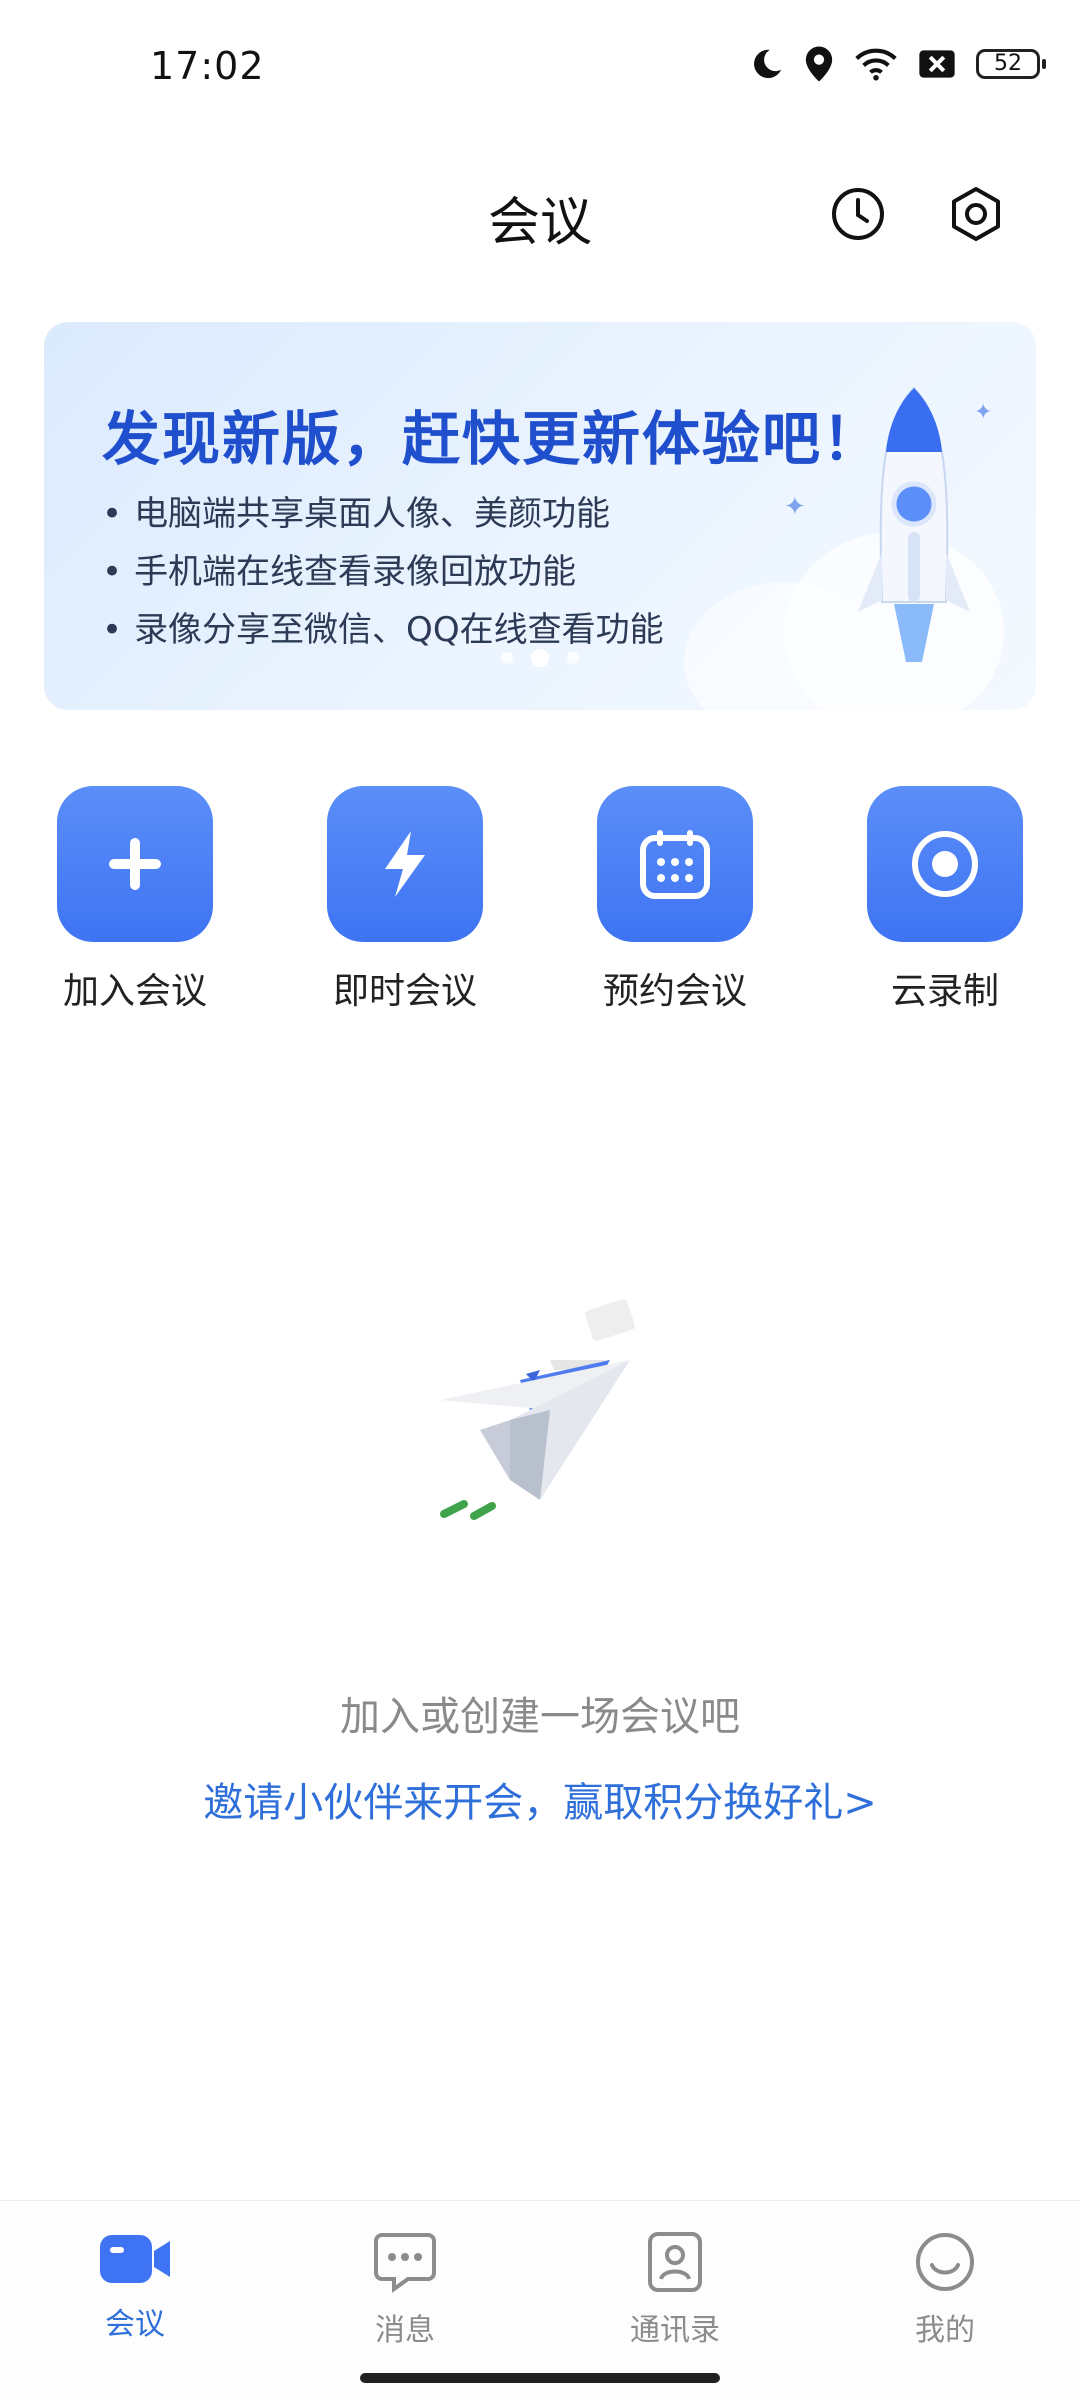 This screenshot has width=1080, height=2401. What do you see at coordinates (540, 1717) in the screenshot?
I see `empty-state-message: 加入或创建一场会议吧` at bounding box center [540, 1717].